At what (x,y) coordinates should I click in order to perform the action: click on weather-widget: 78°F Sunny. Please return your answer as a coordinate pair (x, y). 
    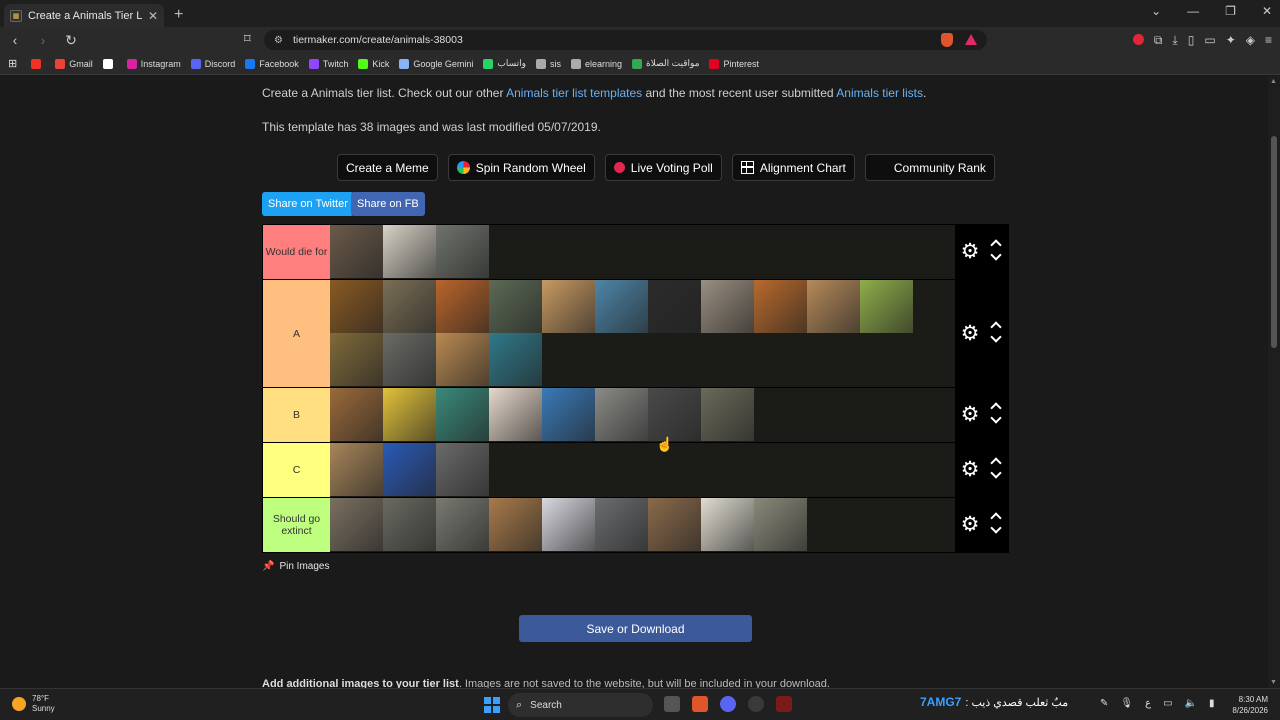
    Looking at the image, I should click on (33, 704).